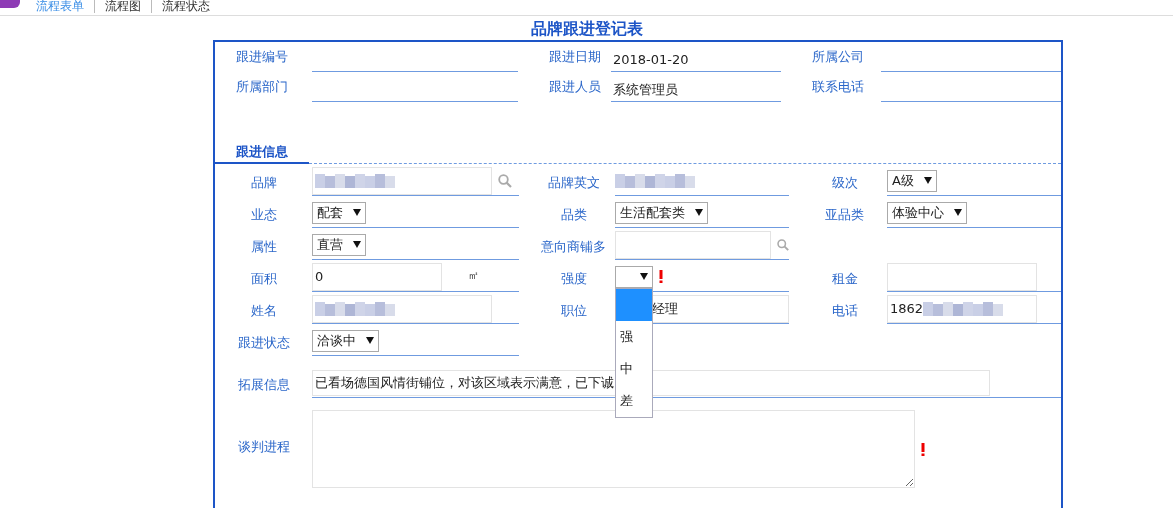 Image resolution: width=1173 pixels, height=508 pixels. I want to click on field-label: 级次, so click(844, 182).